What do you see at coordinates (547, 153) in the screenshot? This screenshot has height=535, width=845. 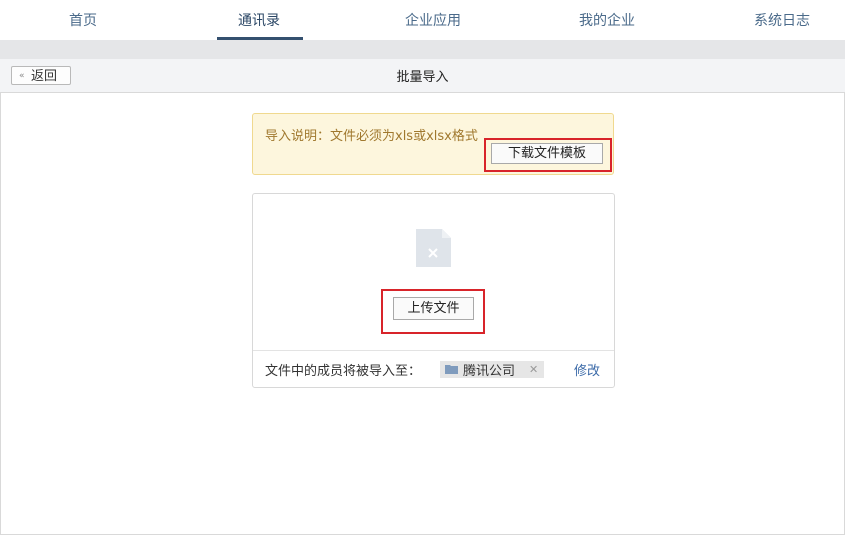 I see `download-template-button: 下载文件模板` at bounding box center [547, 153].